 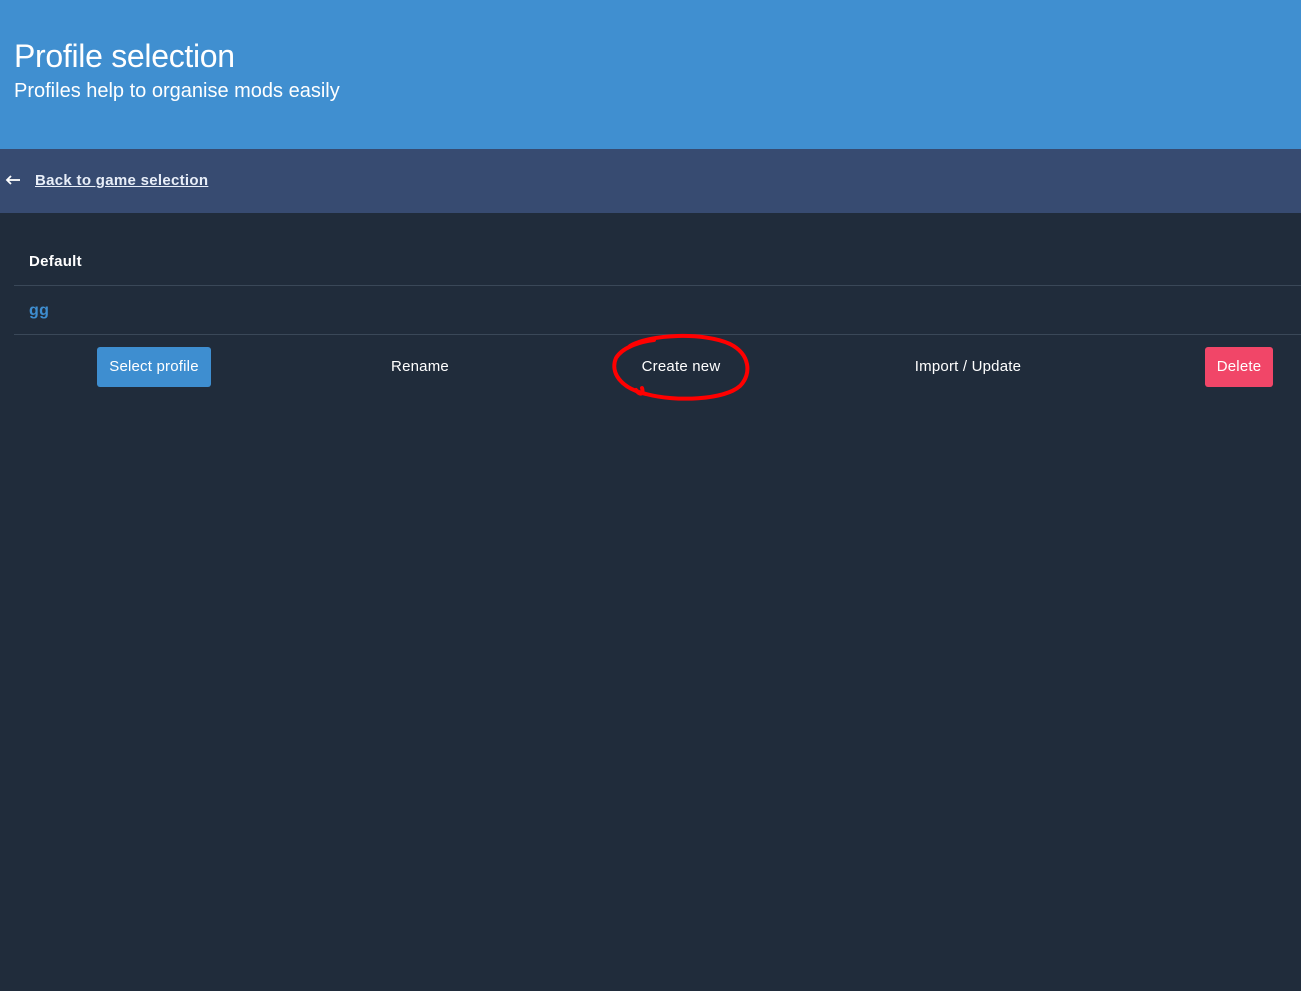 What do you see at coordinates (39, 310) in the screenshot?
I see `profile-name: gg` at bounding box center [39, 310].